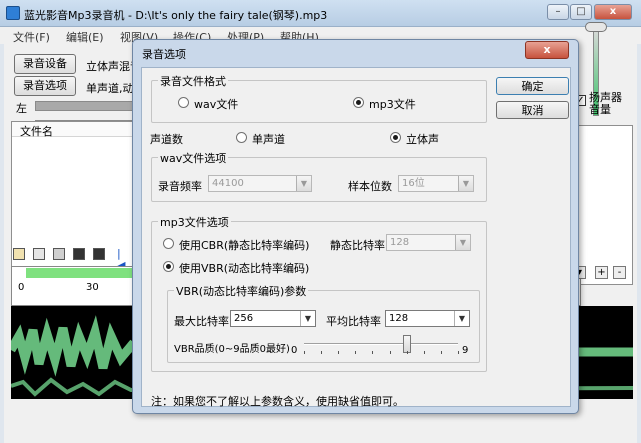 Image resolution: width=641 pixels, height=443 pixels. Describe the element at coordinates (244, 268) in the screenshot. I see `vbr-label: 使用VBR(动态比特率编码)` at that location.